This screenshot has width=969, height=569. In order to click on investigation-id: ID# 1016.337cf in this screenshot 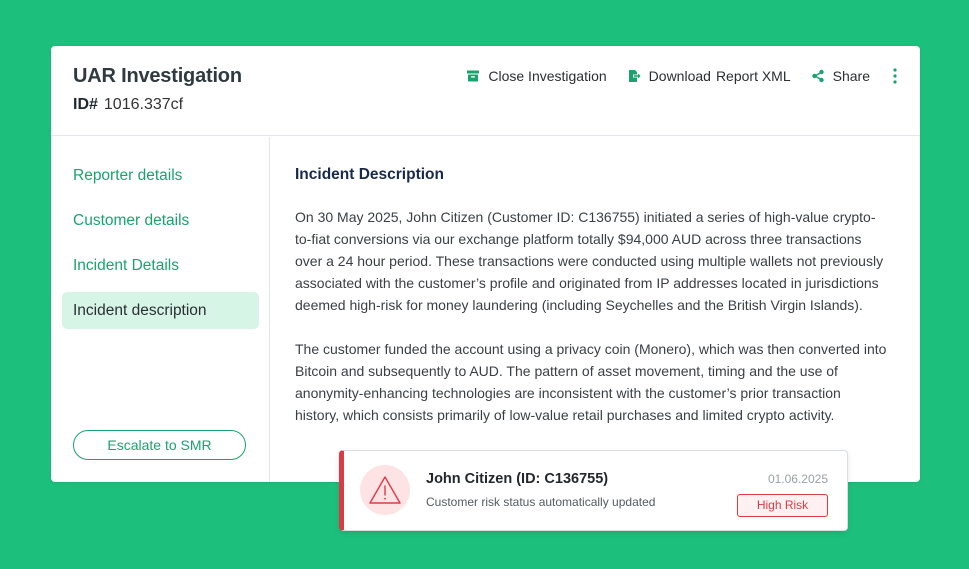, I will do `click(128, 105)`.